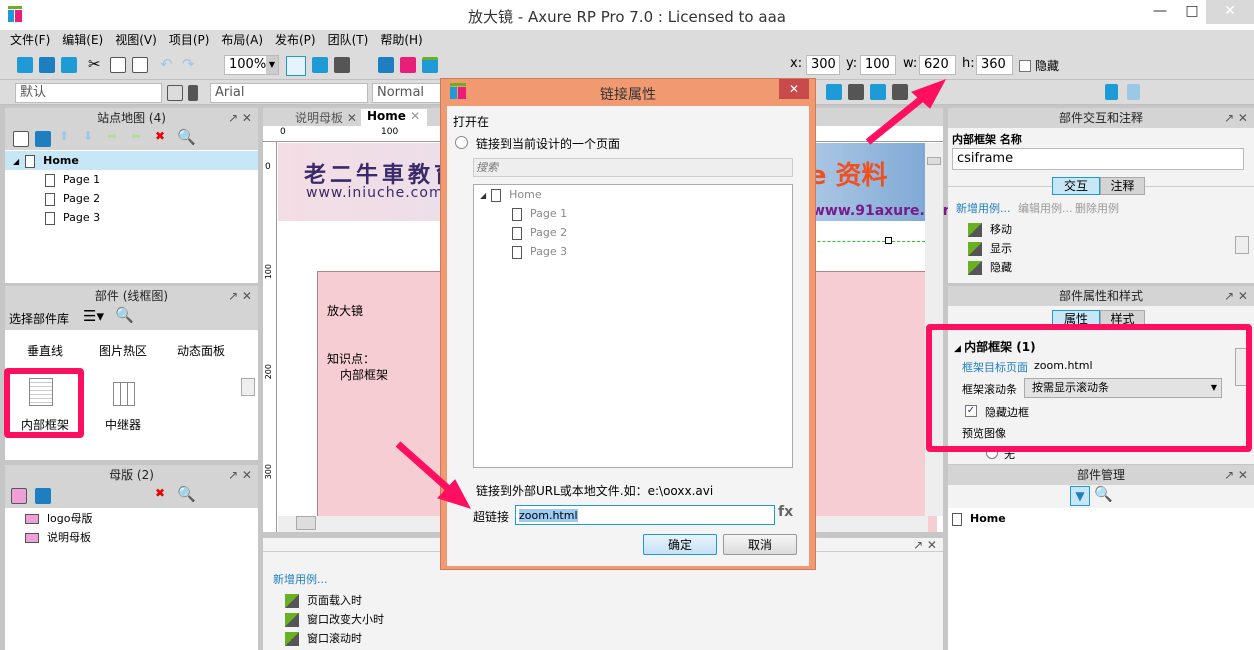 This screenshot has width=1254, height=650. What do you see at coordinates (425, 468) in the screenshot?
I see `arrow-to-hyperlink` at bounding box center [425, 468].